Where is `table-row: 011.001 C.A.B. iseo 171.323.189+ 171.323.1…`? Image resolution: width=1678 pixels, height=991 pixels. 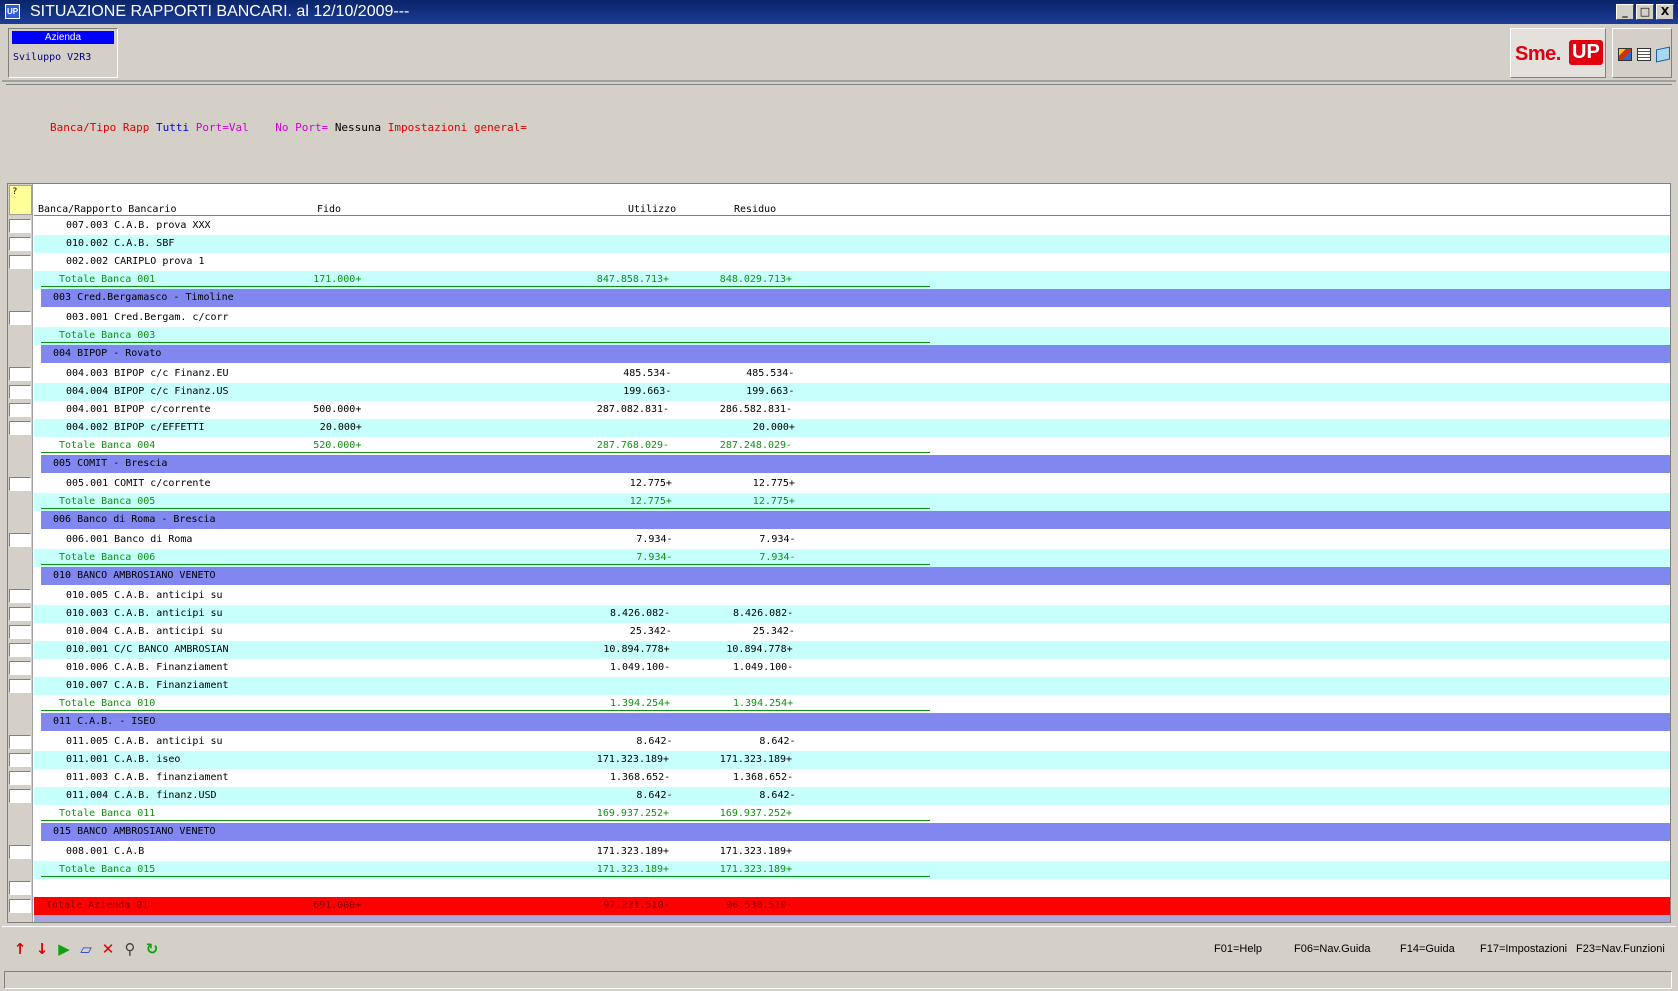 table-row: 011.001 C.A.B. iseo 171.323.189+ 171.323.1… is located at coordinates (839, 760).